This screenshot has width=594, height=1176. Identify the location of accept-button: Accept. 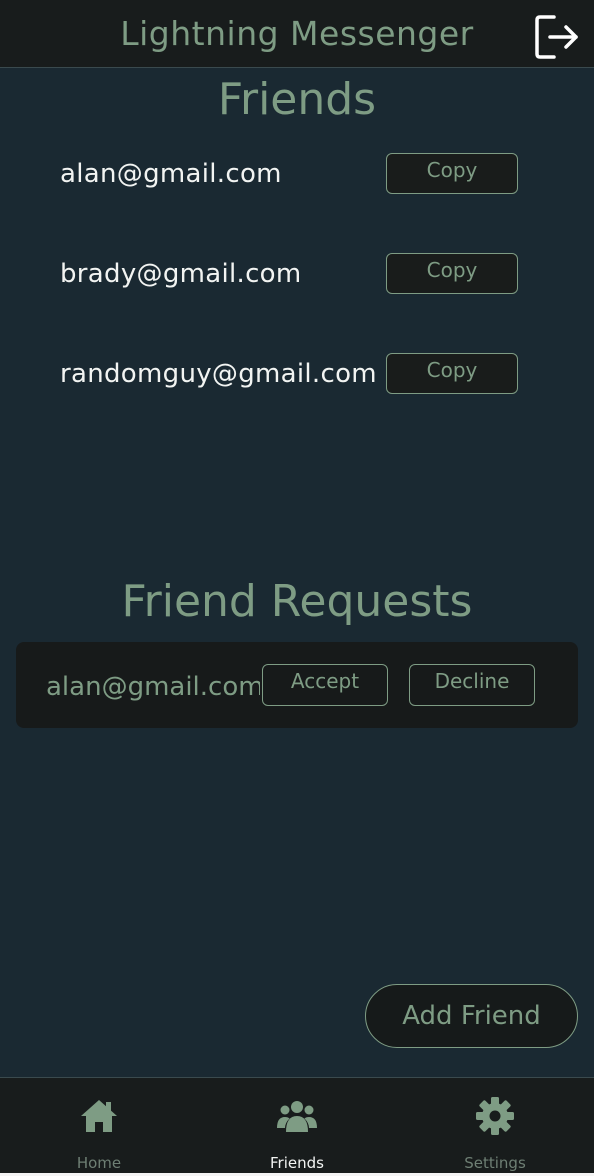
(325, 685).